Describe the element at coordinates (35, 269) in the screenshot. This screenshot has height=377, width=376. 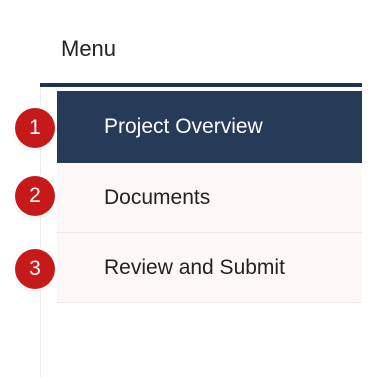
I see `step-number-badge: 3` at that location.